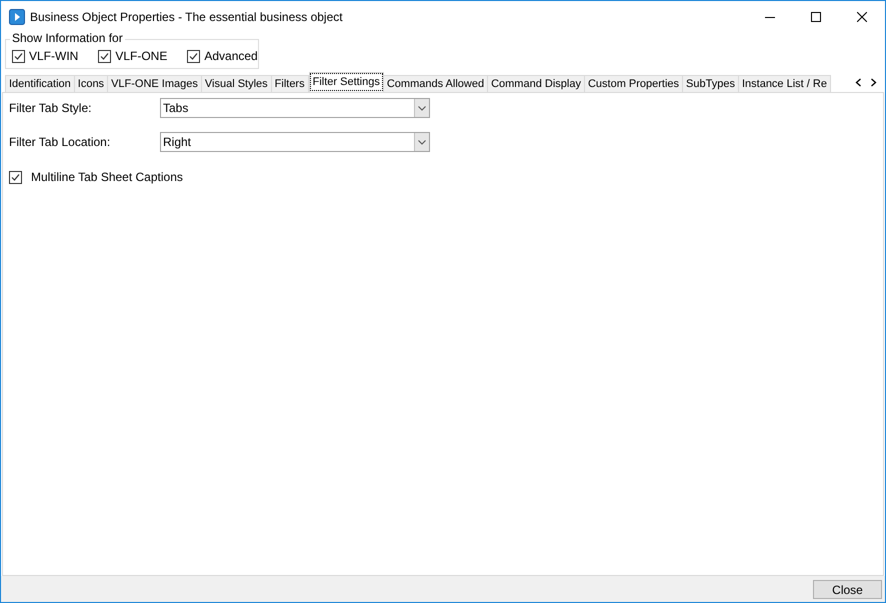  What do you see at coordinates (346, 82) in the screenshot?
I see `tab: Filter Settings` at bounding box center [346, 82].